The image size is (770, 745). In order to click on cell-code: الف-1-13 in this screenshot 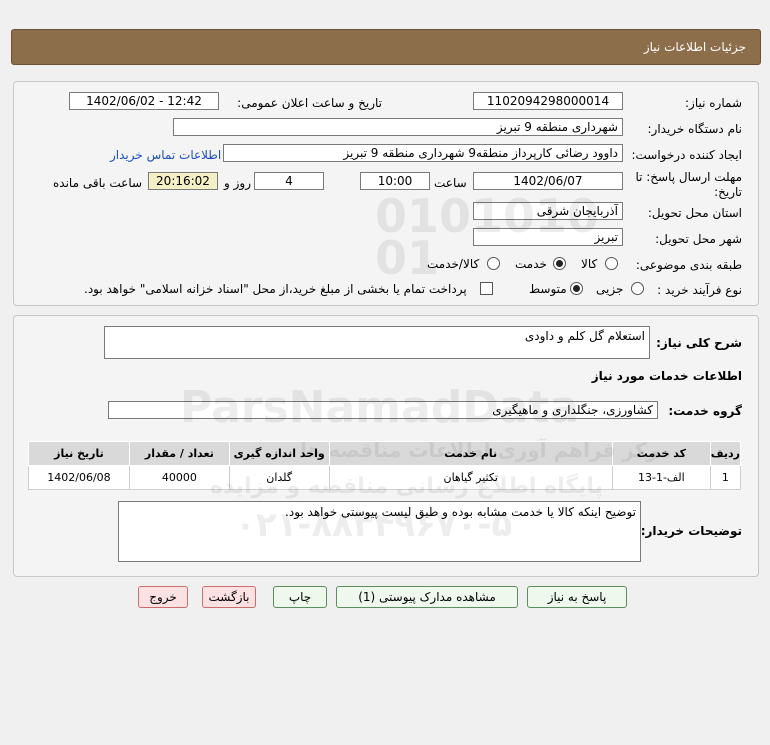, I will do `click(661, 477)`.